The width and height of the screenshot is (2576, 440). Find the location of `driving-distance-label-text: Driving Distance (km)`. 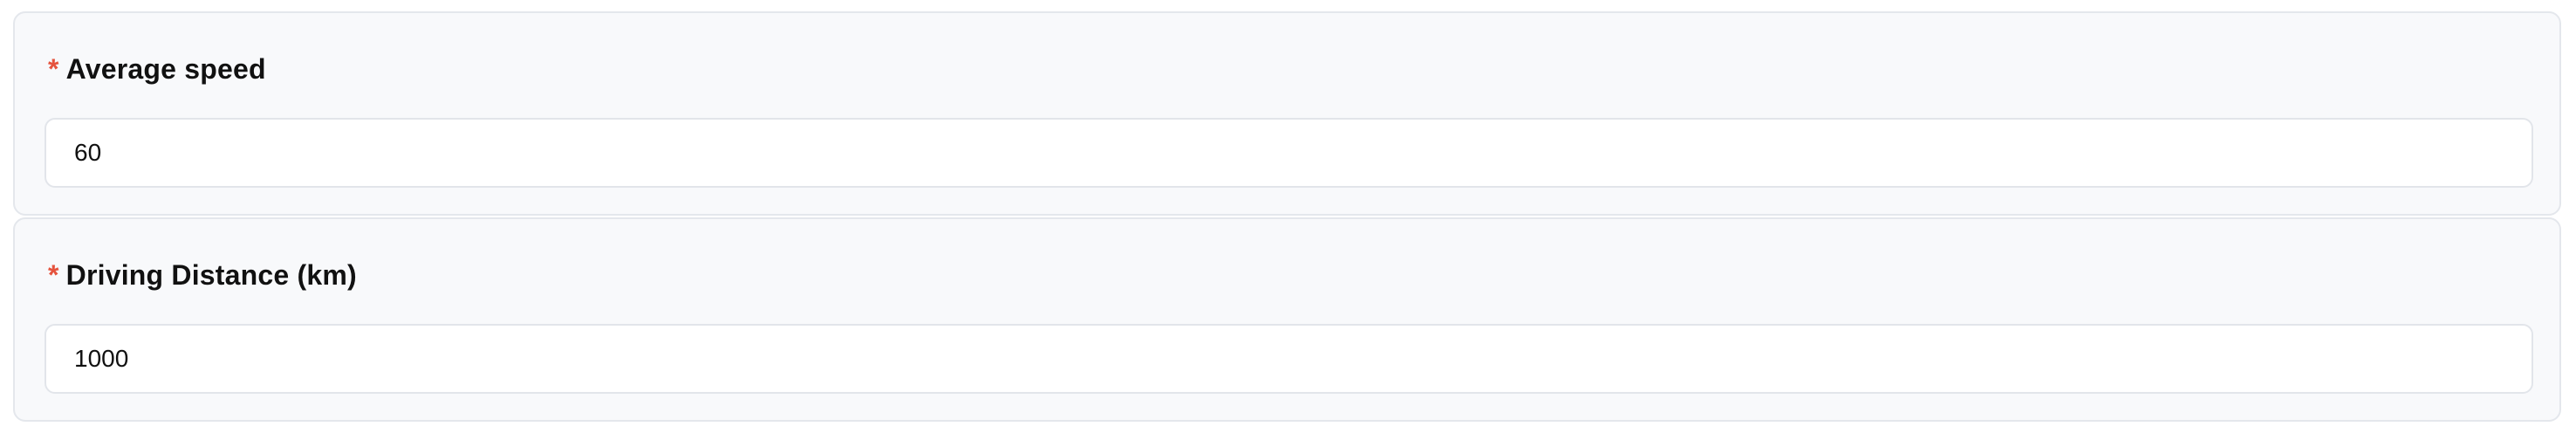

driving-distance-label-text: Driving Distance (km) is located at coordinates (211, 274).